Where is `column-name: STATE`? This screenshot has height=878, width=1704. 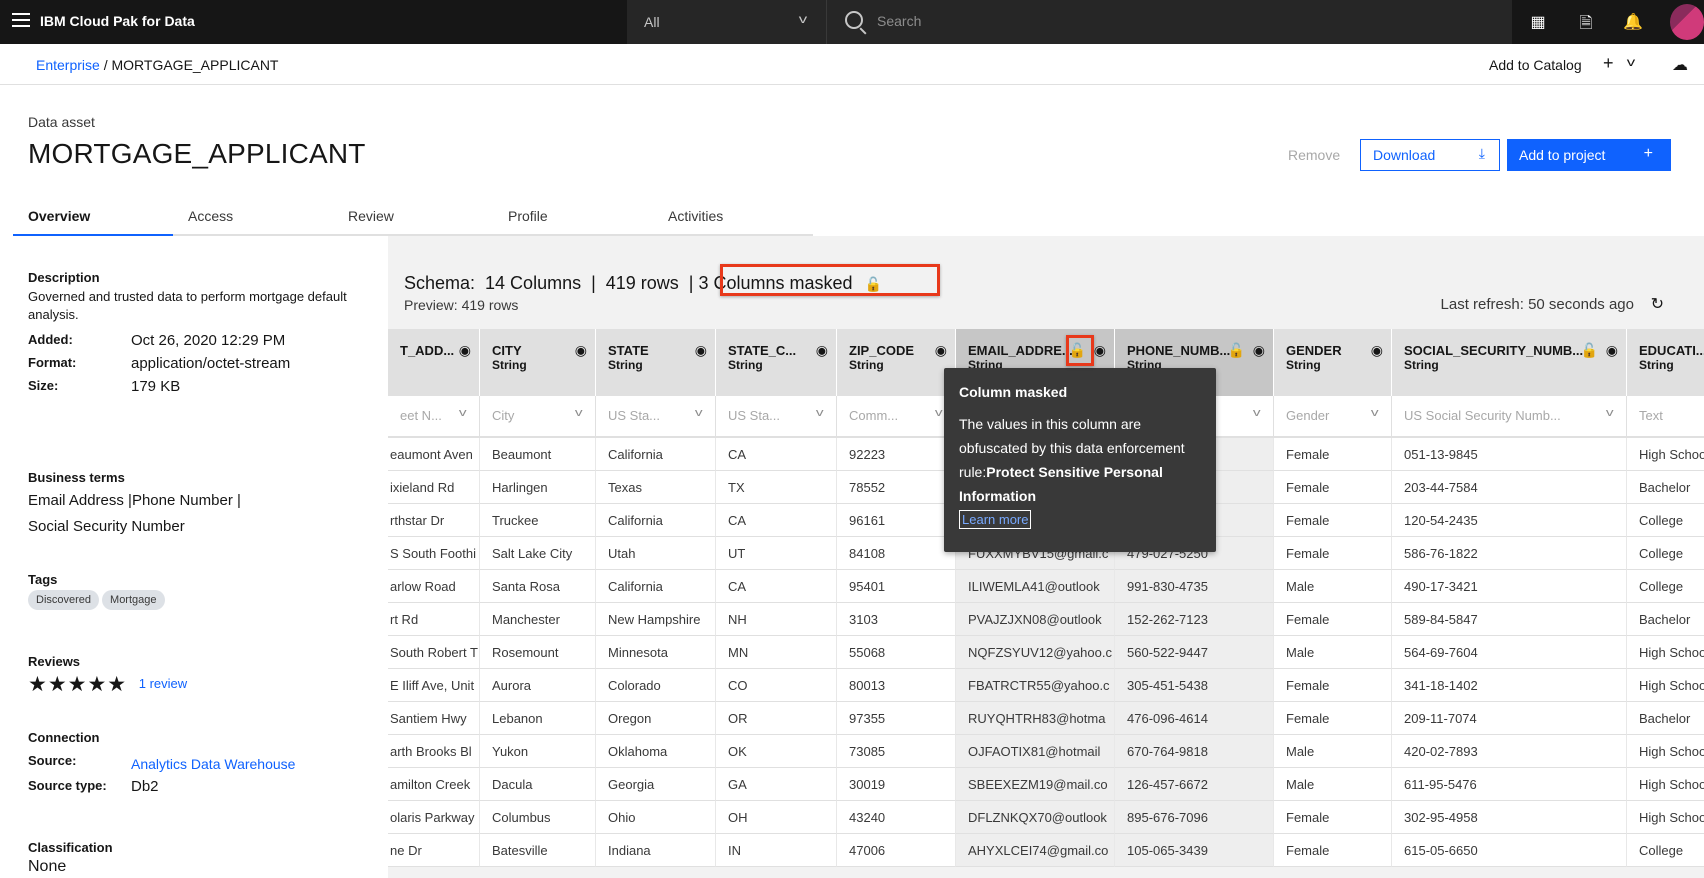
column-name: STATE is located at coordinates (628, 350).